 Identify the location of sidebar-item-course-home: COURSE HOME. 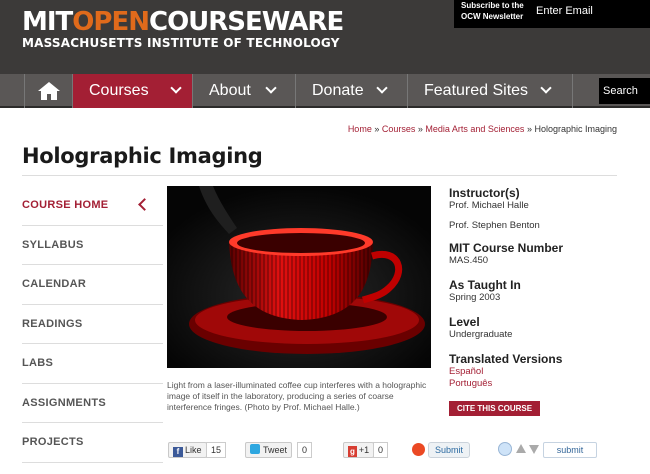
(92, 206).